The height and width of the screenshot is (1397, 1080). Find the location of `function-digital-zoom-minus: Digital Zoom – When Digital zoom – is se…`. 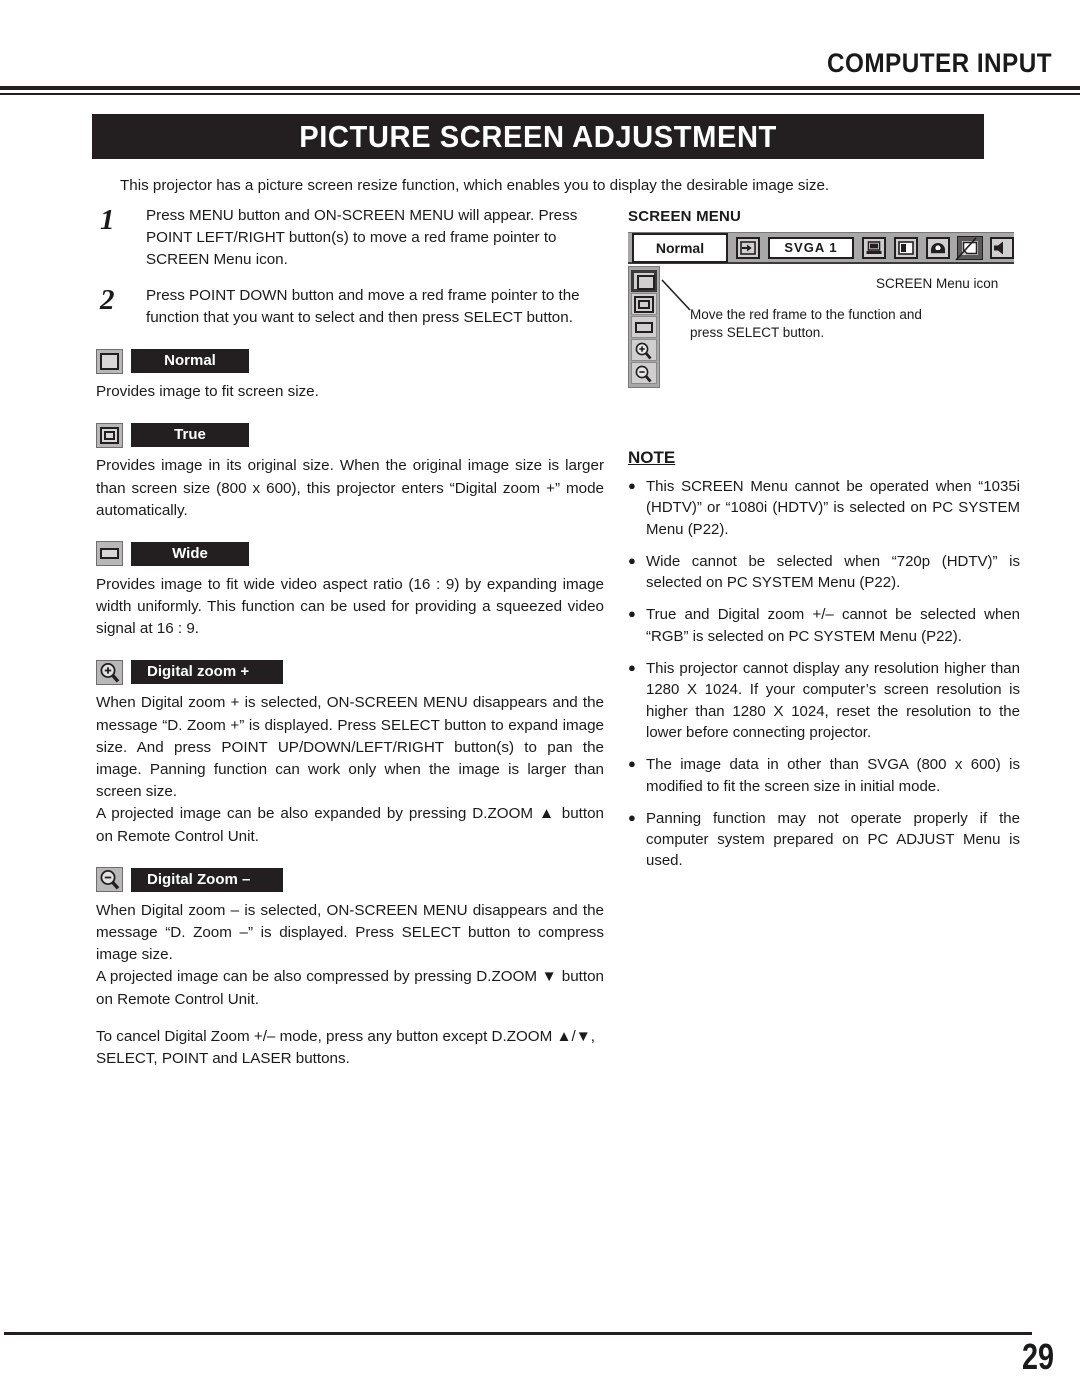

function-digital-zoom-minus: Digital Zoom – When Digital zoom – is se… is located at coordinates (356, 968).